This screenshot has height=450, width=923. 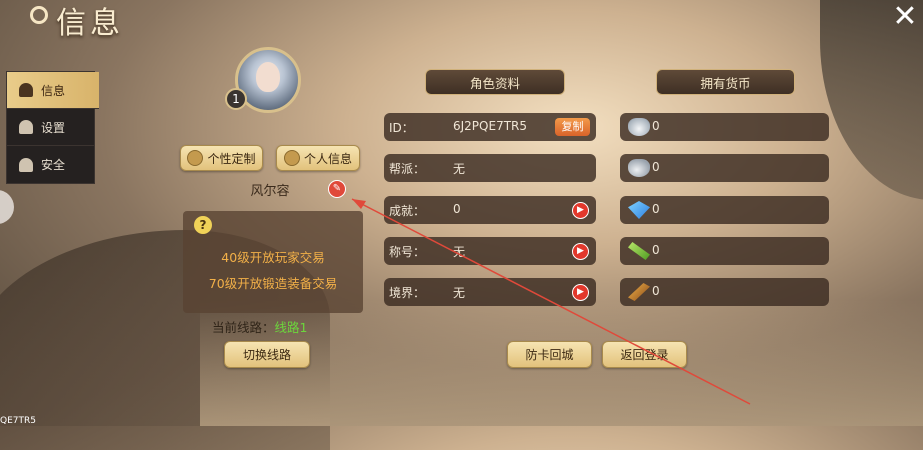 What do you see at coordinates (359, 204) in the screenshot?
I see `annotation-arrow-head` at bounding box center [359, 204].